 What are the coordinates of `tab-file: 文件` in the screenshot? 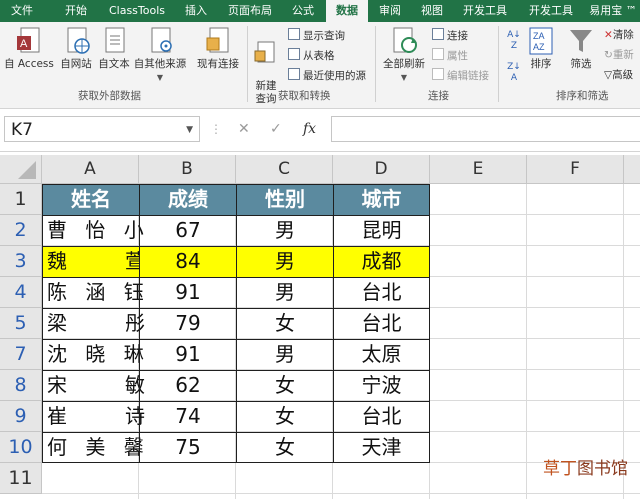 It's located at (22, 11).